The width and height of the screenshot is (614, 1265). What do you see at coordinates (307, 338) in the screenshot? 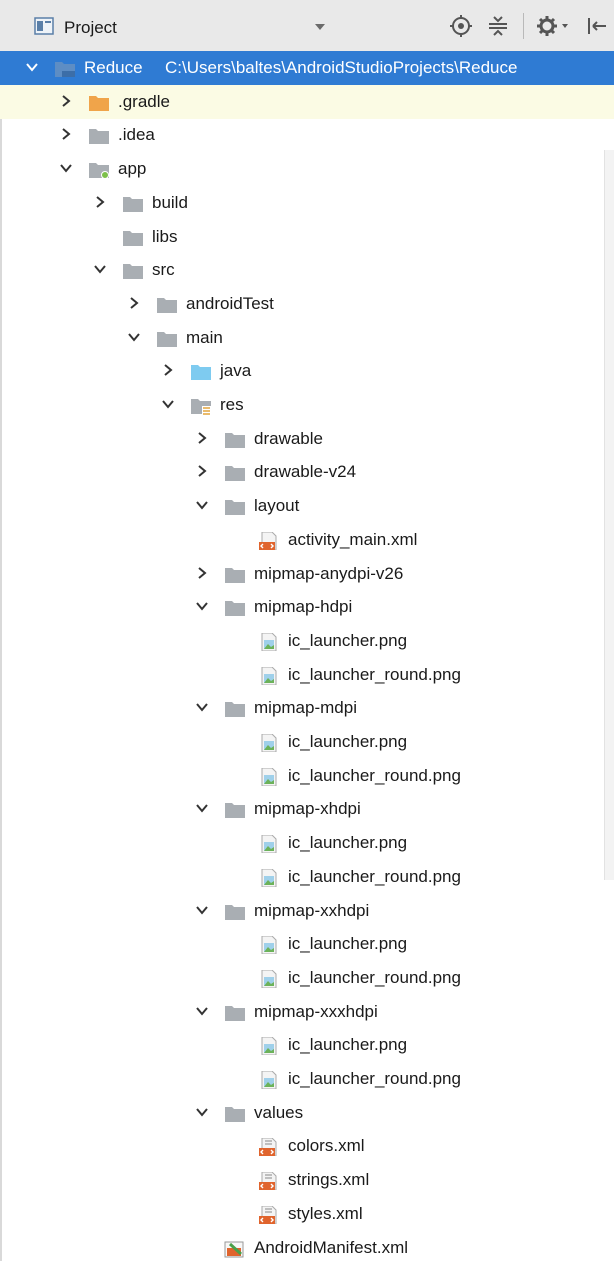
I see `tree-row: main` at bounding box center [307, 338].